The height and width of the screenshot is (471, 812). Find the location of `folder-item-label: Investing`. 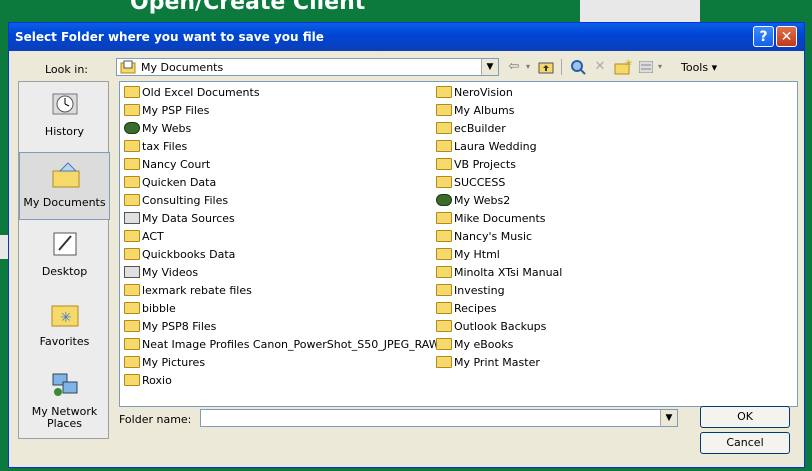

folder-item-label: Investing is located at coordinates (479, 290).